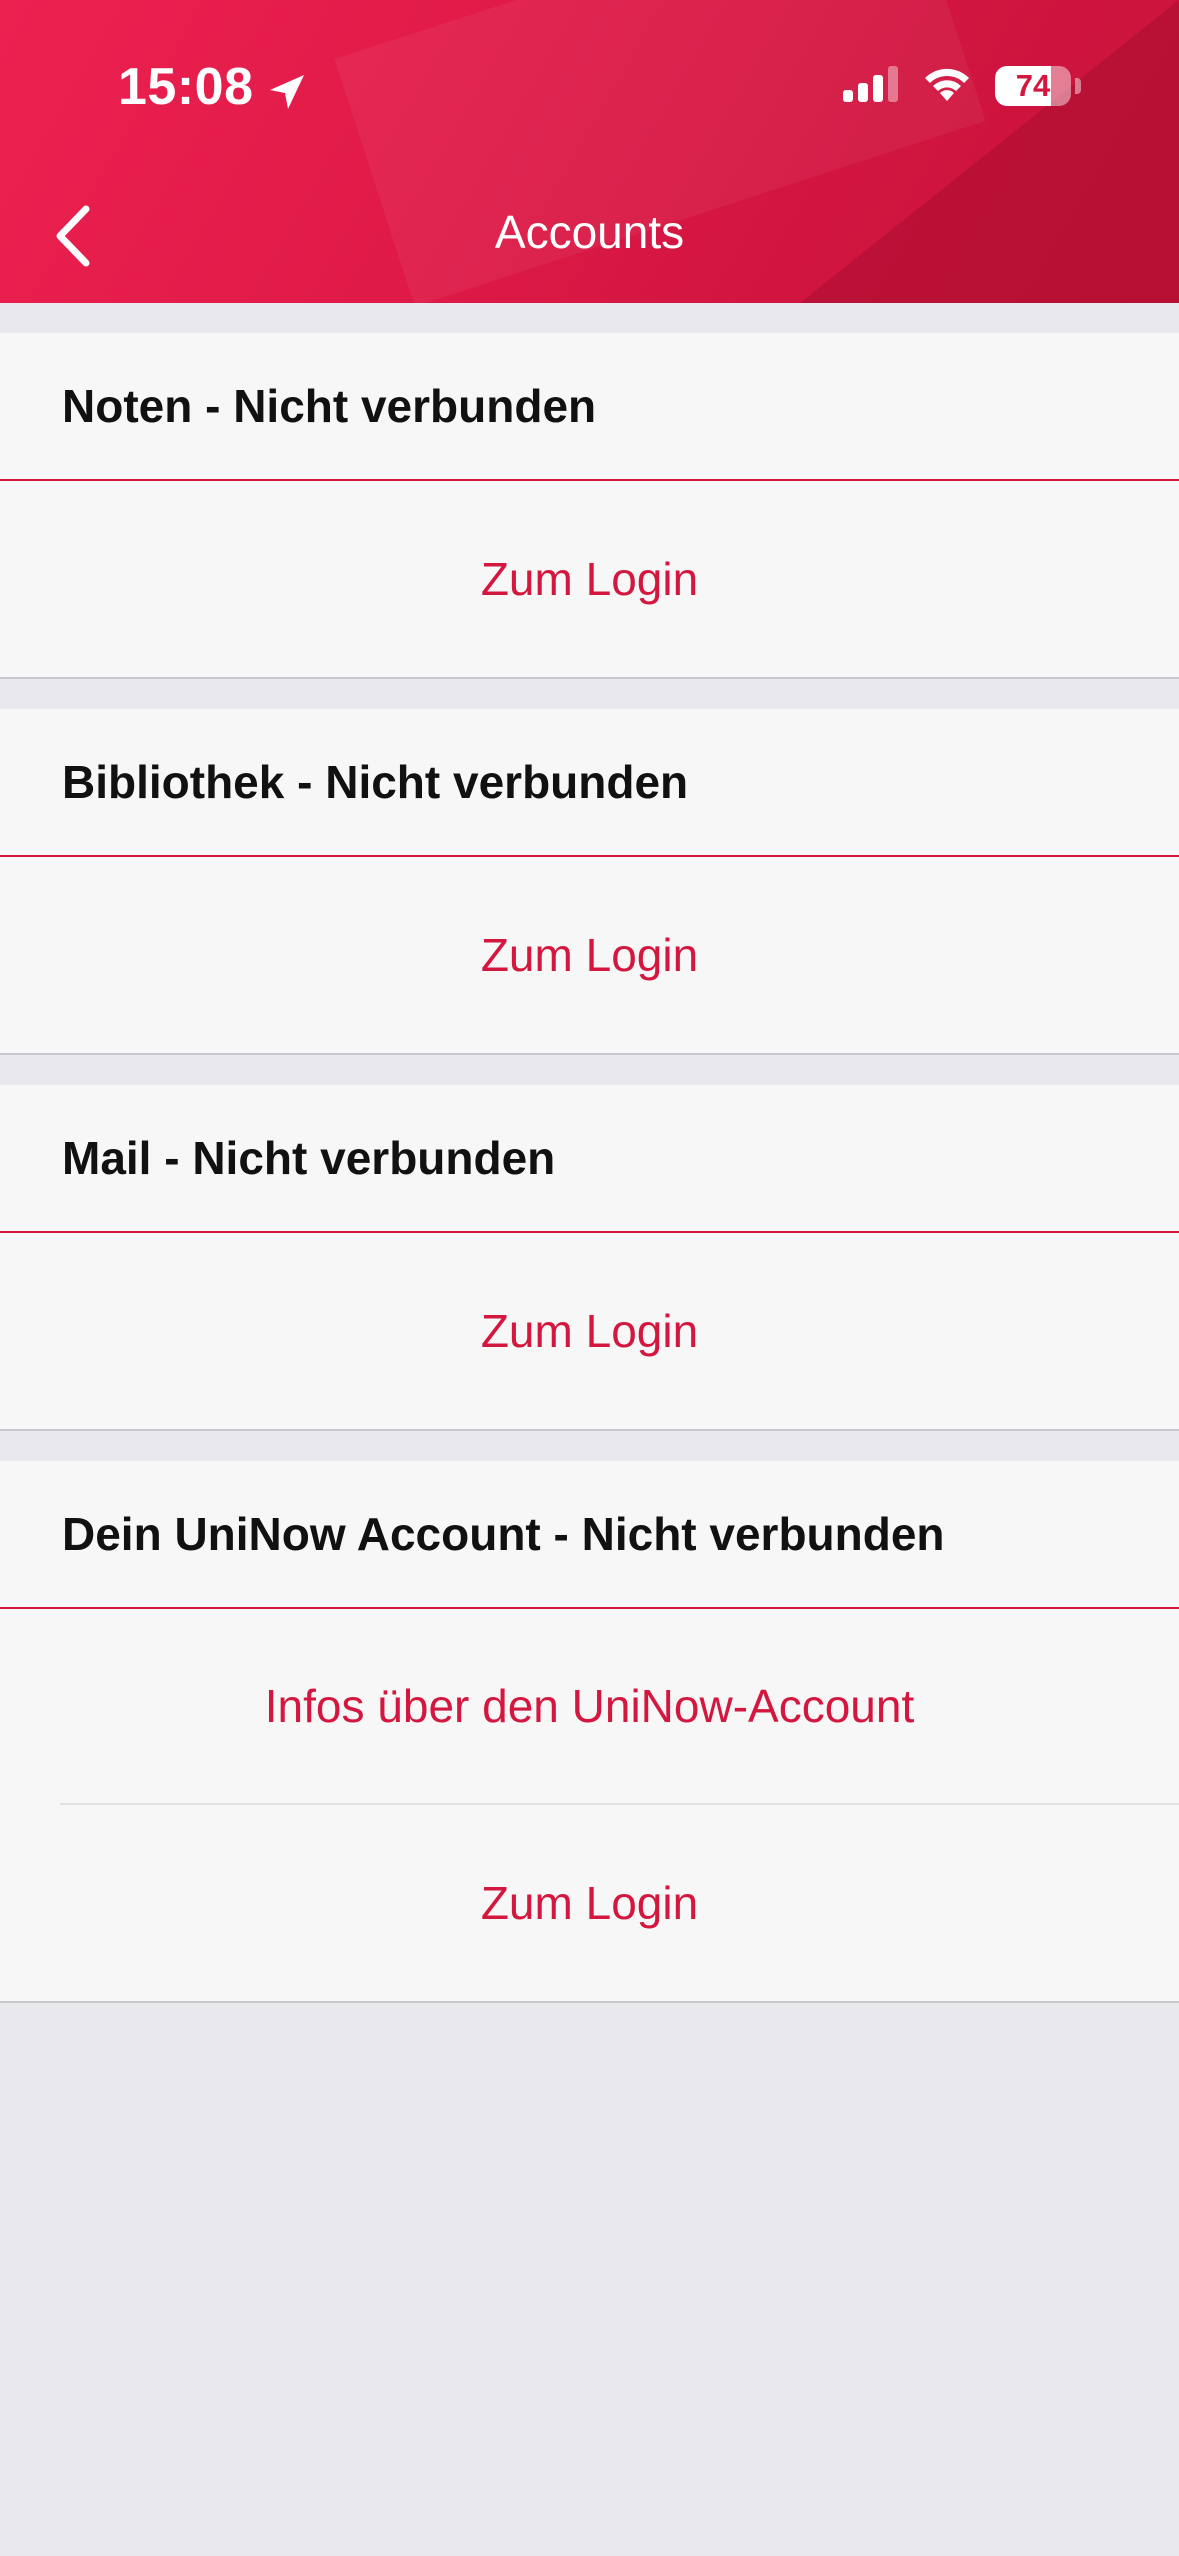  What do you see at coordinates (589, 783) in the screenshot?
I see `account-section-title: Bibliothek - Nicht verbunden` at bounding box center [589, 783].